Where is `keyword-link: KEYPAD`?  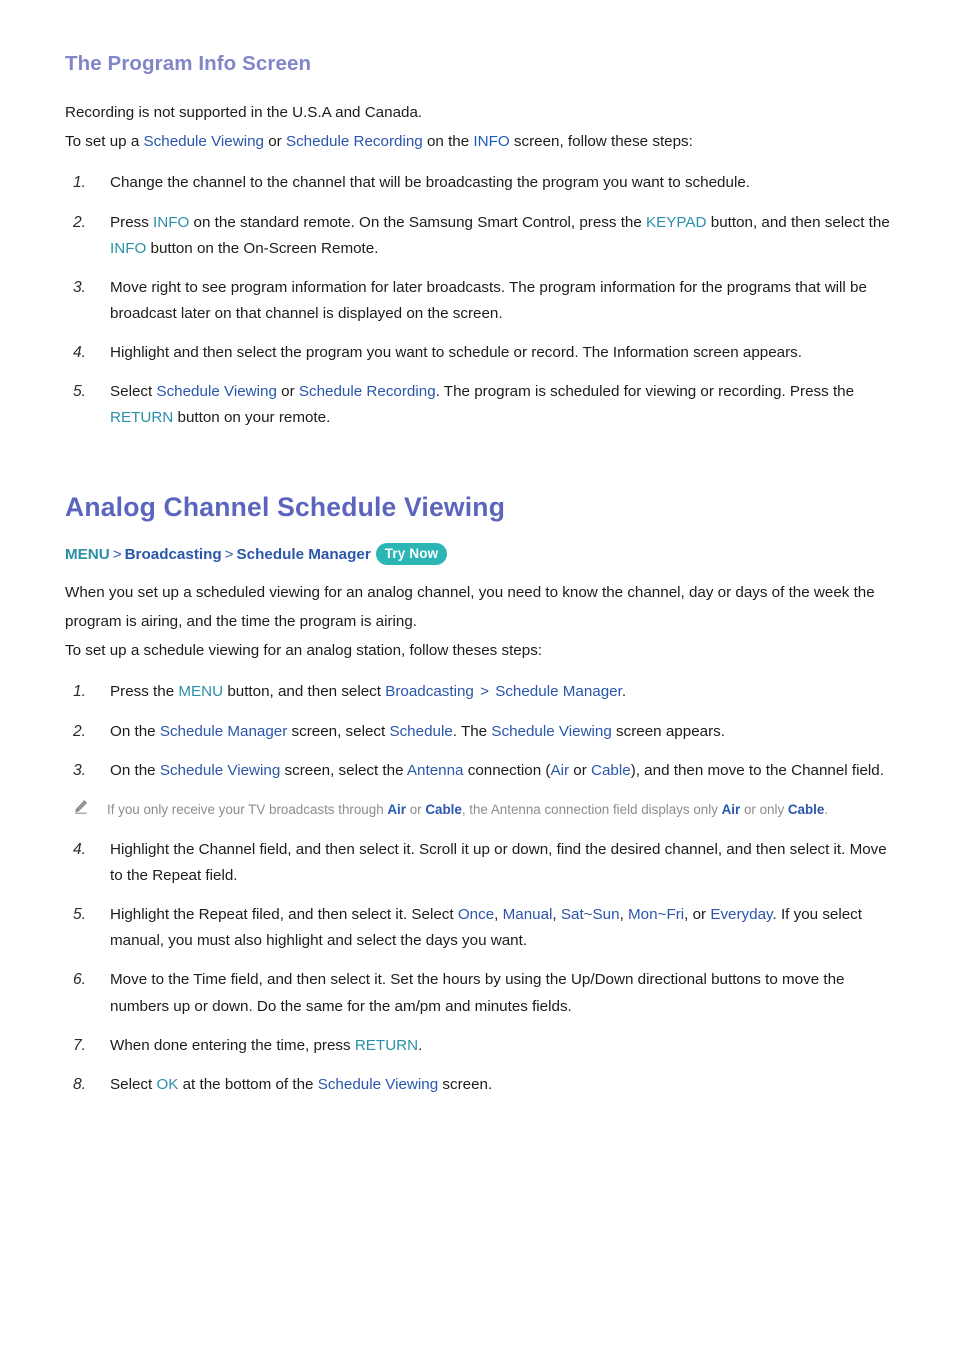
keyword-link: KEYPAD is located at coordinates (676, 222).